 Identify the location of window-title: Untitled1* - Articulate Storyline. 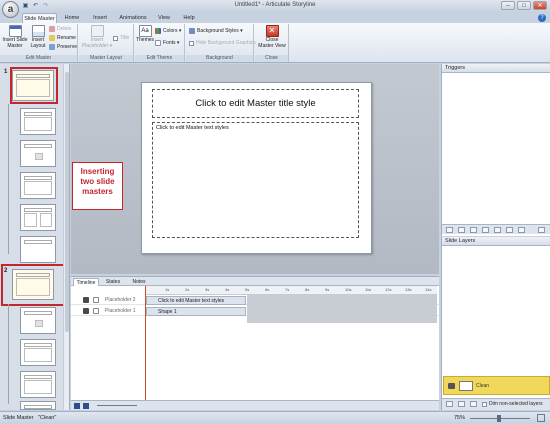
(275, 5).